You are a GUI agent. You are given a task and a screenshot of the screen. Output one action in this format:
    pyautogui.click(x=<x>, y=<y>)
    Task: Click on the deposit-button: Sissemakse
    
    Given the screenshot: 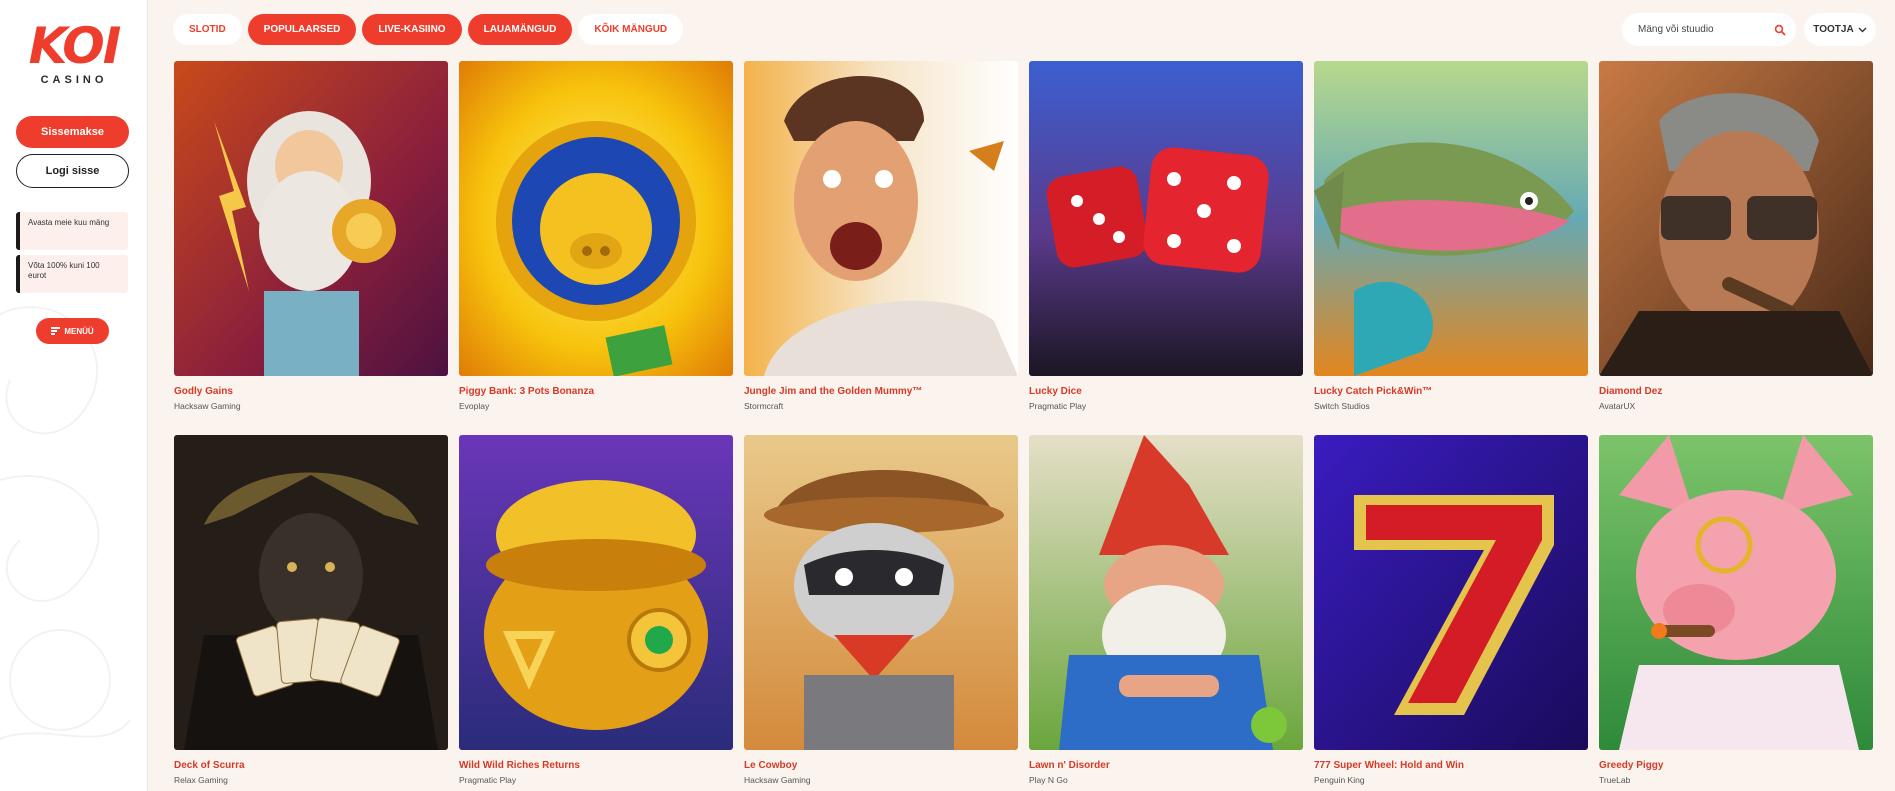 What is the action you would take?
    pyautogui.click(x=72, y=132)
    